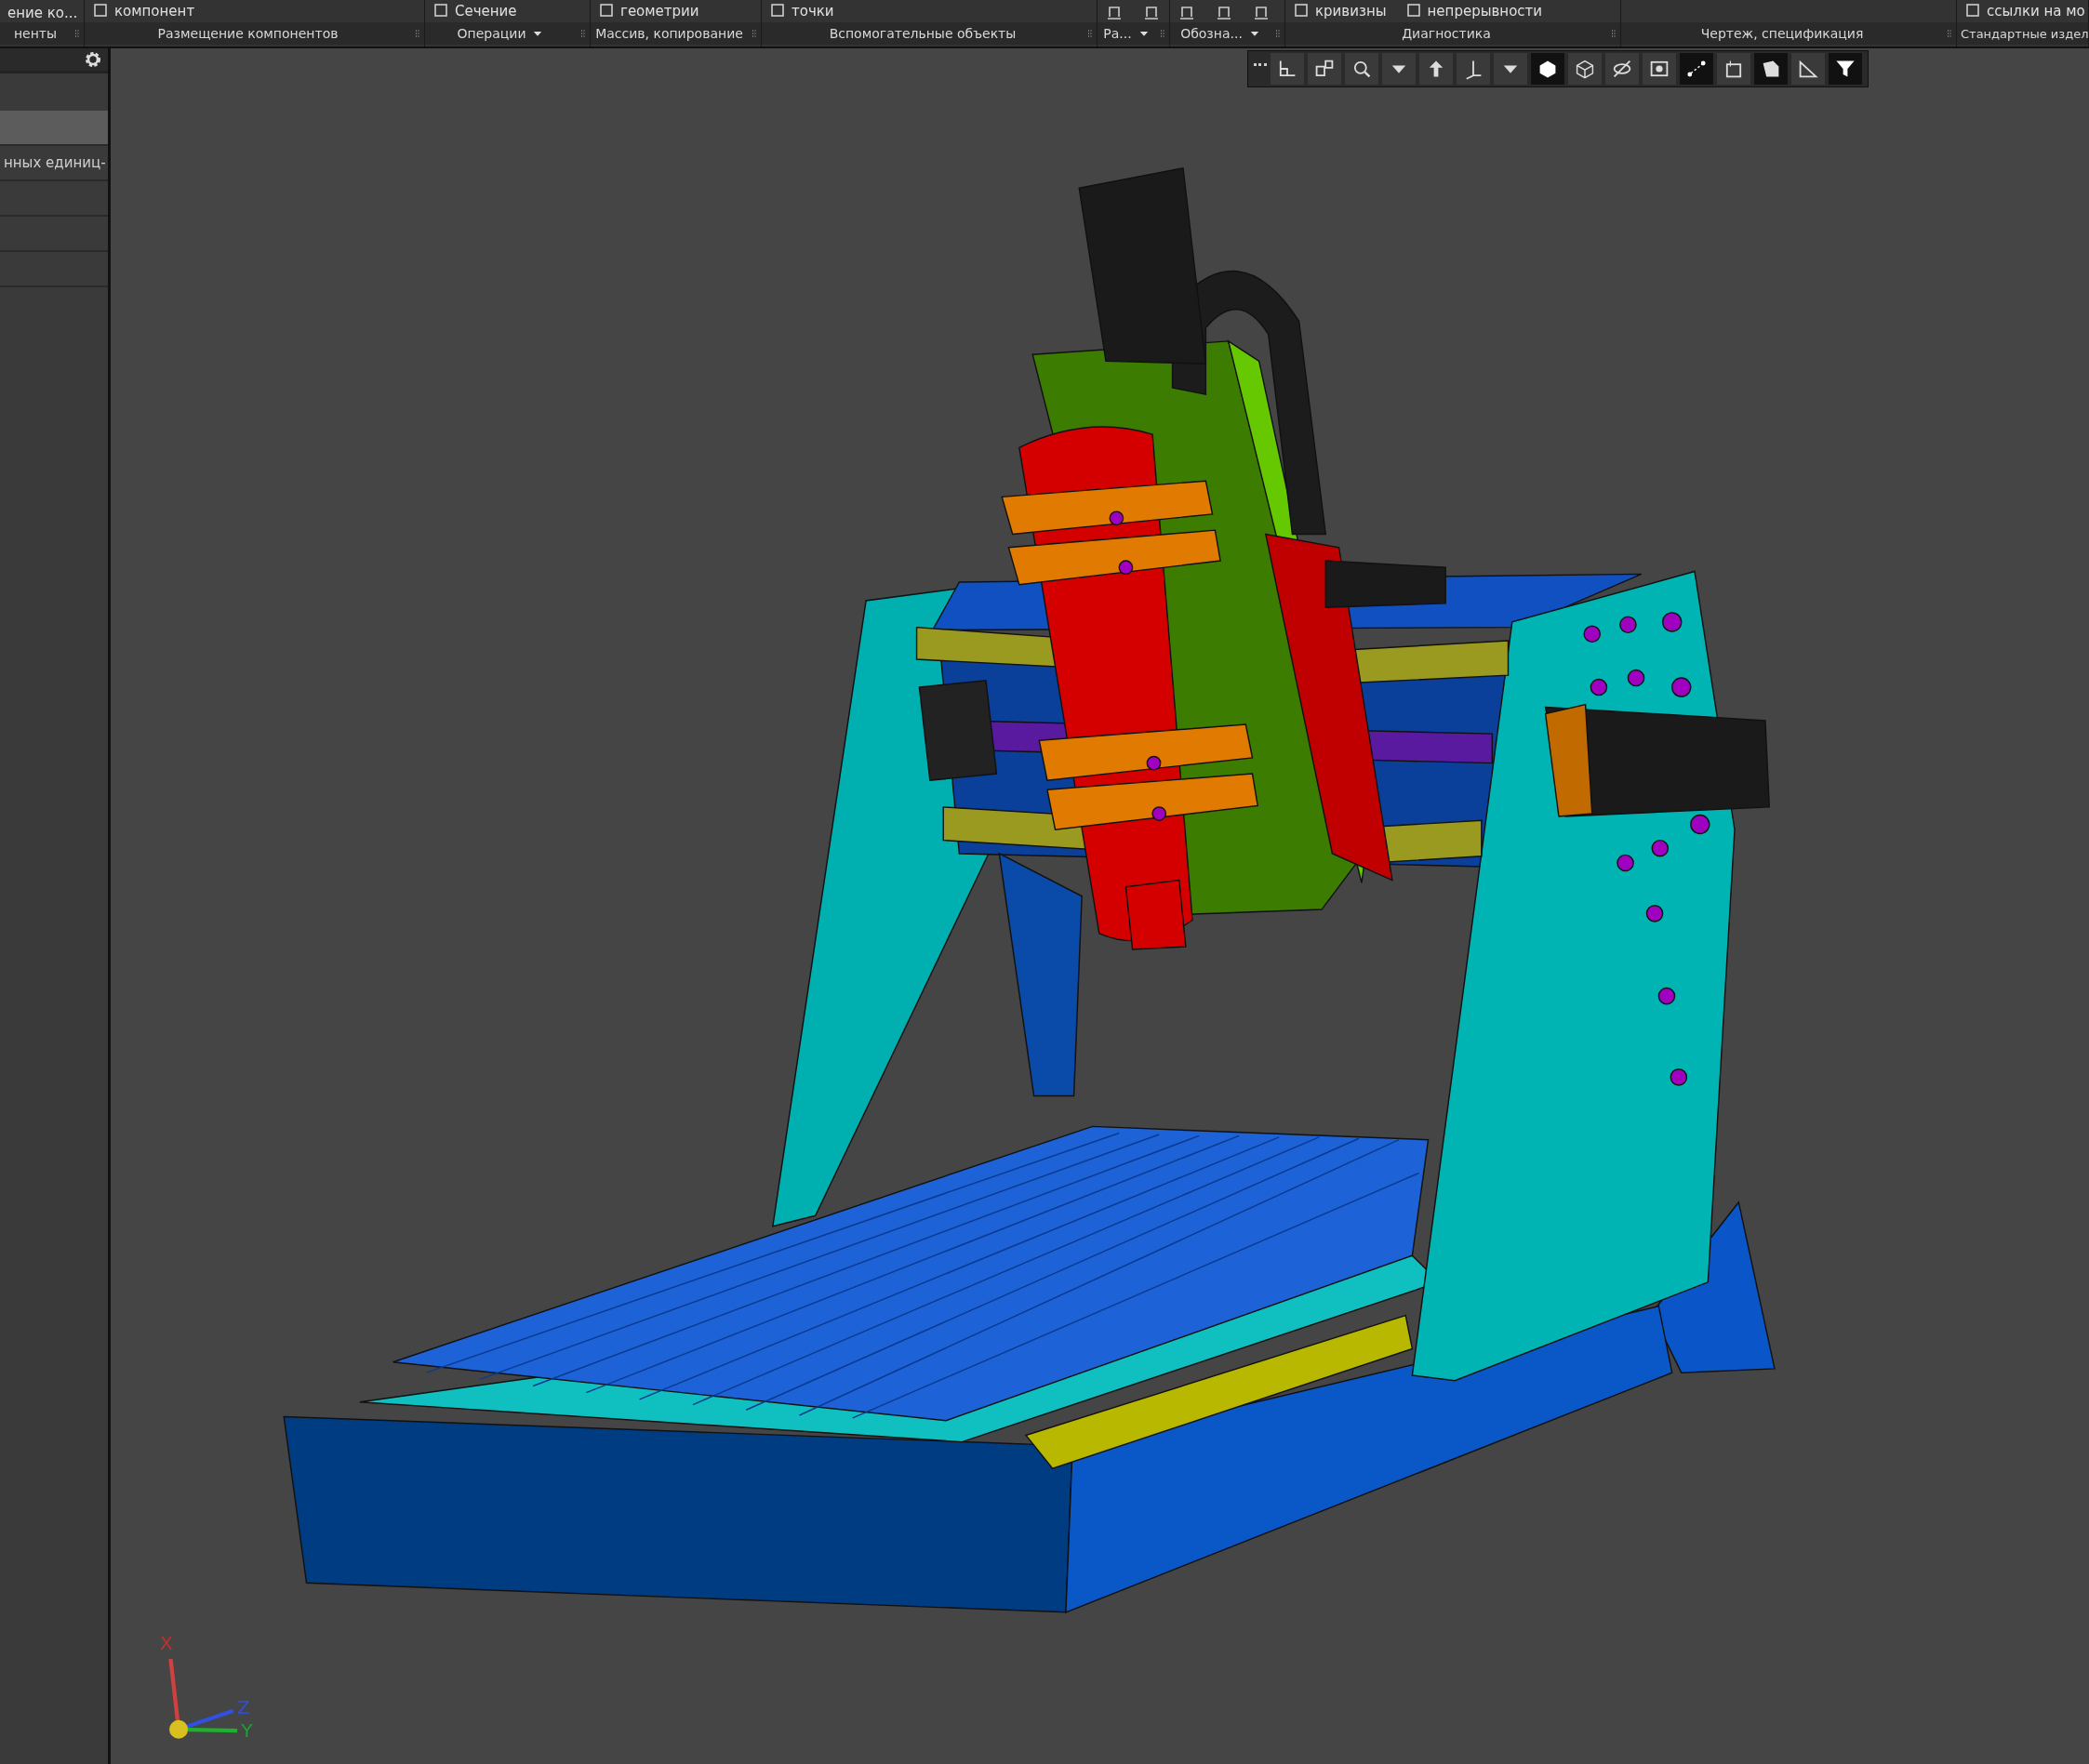  I want to click on ribbon-tool-button: геометрии, so click(648, 12).